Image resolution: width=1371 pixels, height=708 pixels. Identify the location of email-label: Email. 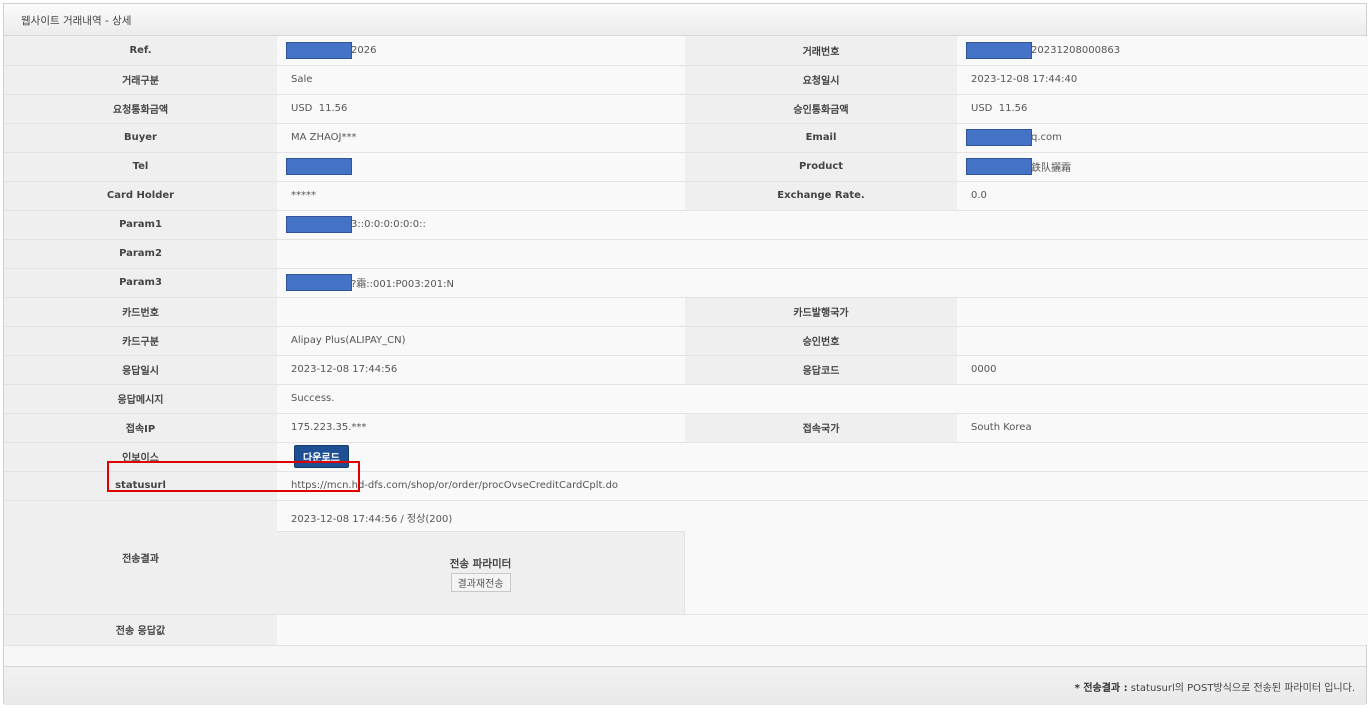
(821, 138).